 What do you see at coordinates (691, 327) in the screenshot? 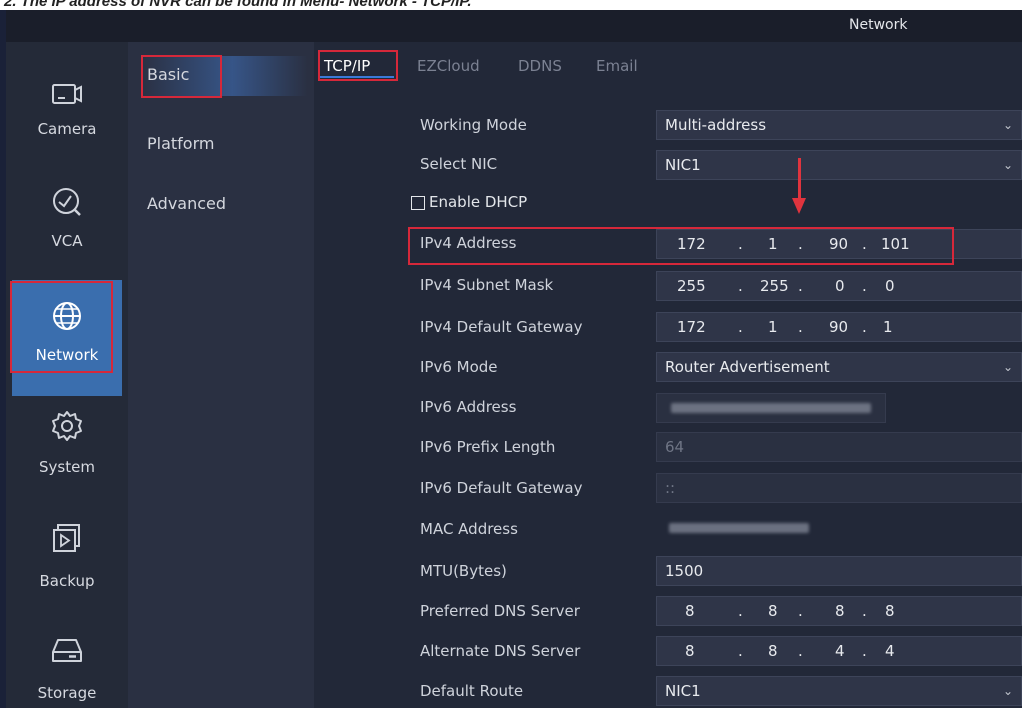
I see `ip-octet: 172` at bounding box center [691, 327].